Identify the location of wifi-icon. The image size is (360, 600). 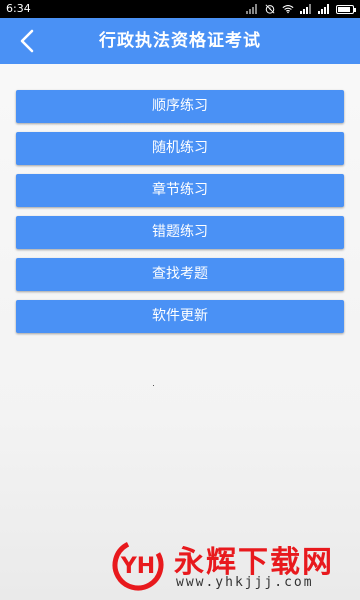
(288, 9).